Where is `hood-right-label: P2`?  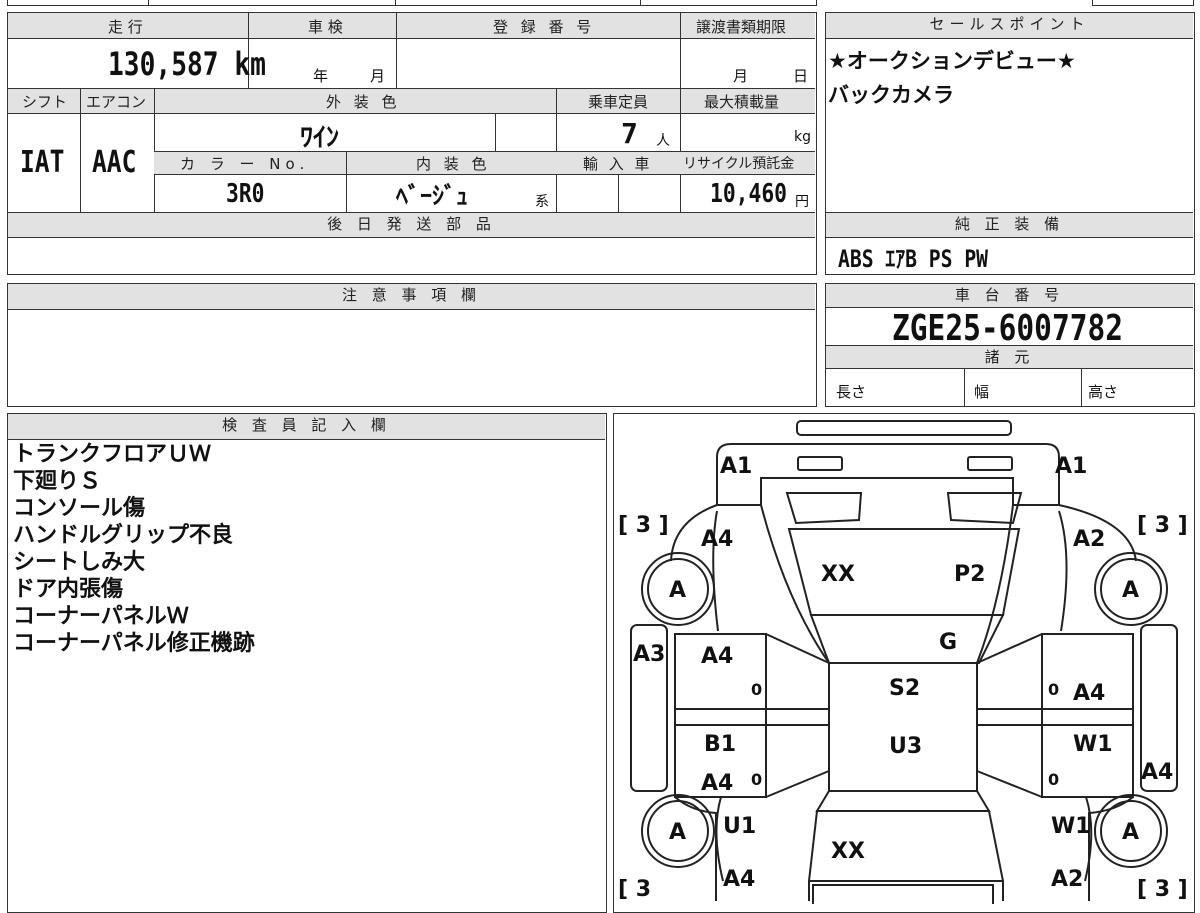 hood-right-label: P2 is located at coordinates (969, 574).